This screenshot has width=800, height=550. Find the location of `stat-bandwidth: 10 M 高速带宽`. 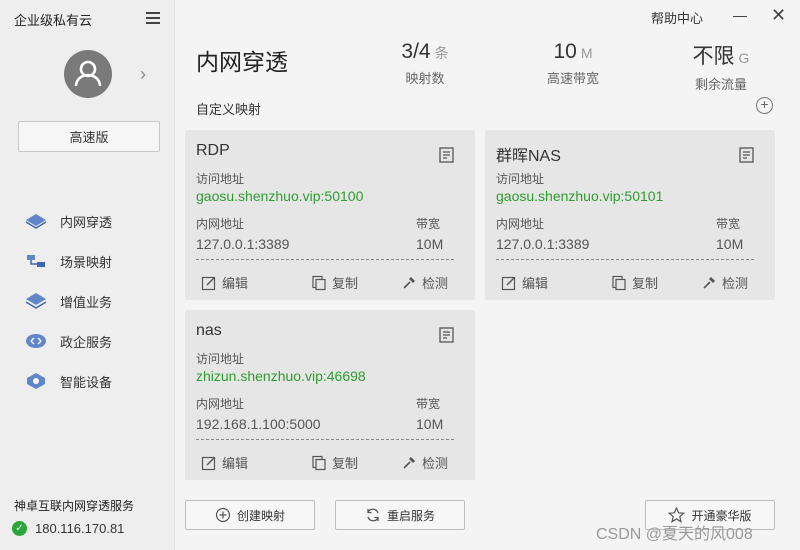

stat-bandwidth: 10 M 高速带宽 is located at coordinates (573, 63).